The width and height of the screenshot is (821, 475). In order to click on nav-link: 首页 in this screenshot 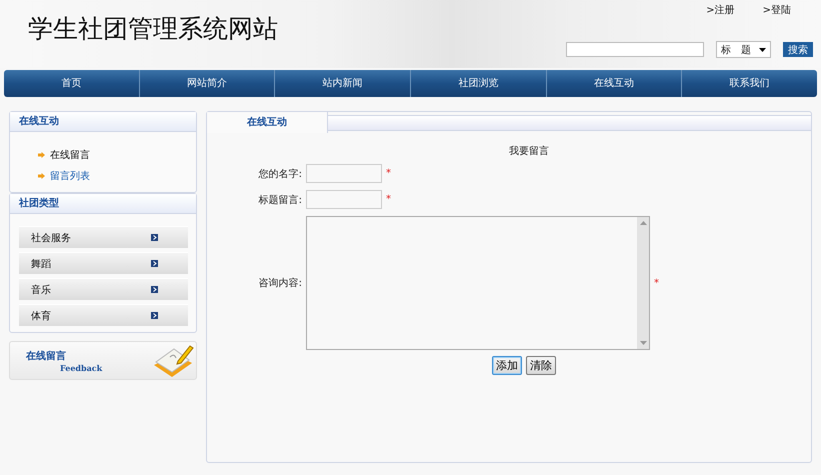, I will do `click(71, 83)`.